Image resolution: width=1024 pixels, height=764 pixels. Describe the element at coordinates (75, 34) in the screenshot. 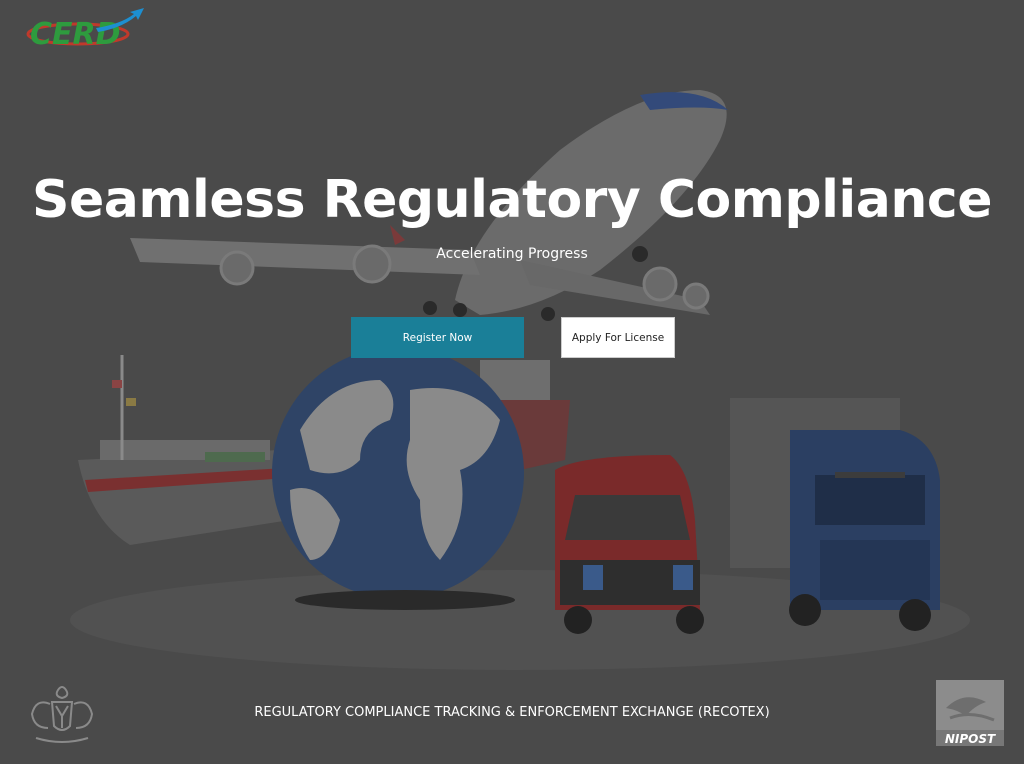

I see `logo-text: CERD` at that location.